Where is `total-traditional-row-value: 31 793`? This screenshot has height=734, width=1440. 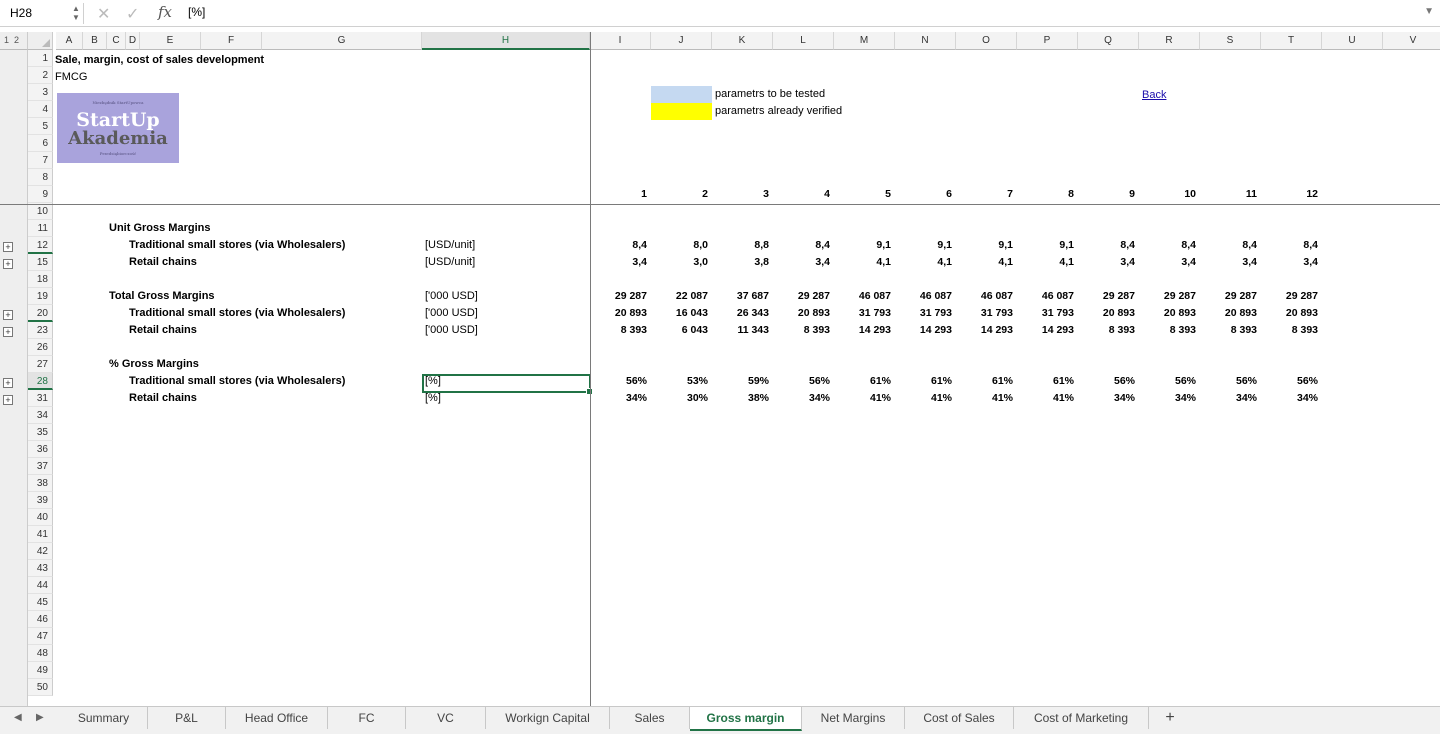
total-traditional-row-value: 31 793 is located at coordinates (864, 313).